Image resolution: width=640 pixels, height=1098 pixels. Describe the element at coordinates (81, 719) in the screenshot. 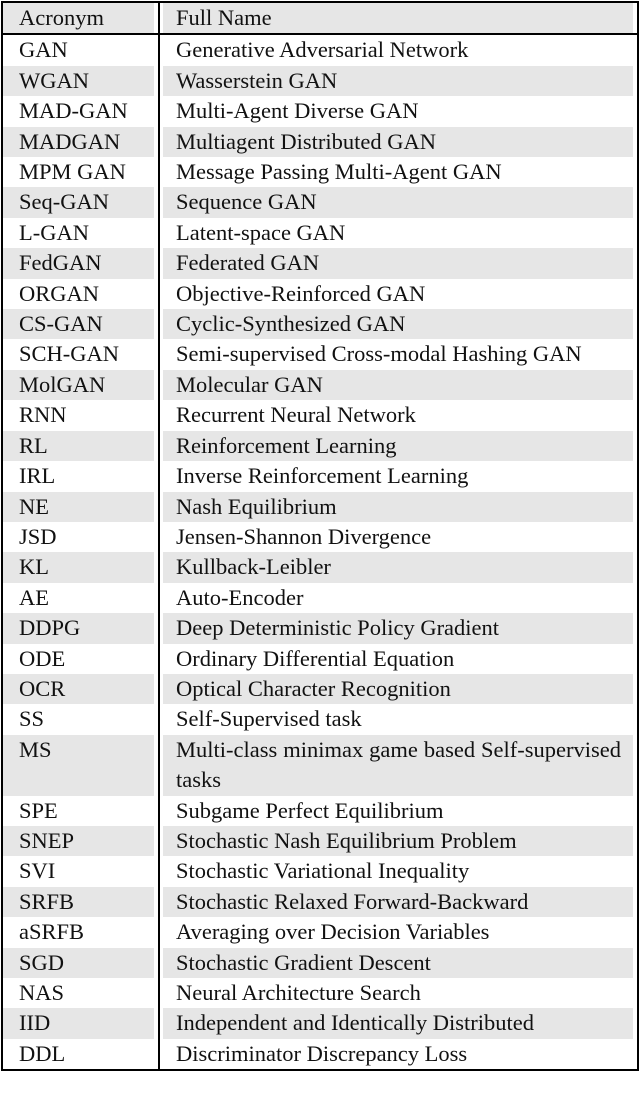

I see `acronym-cell: SS` at that location.